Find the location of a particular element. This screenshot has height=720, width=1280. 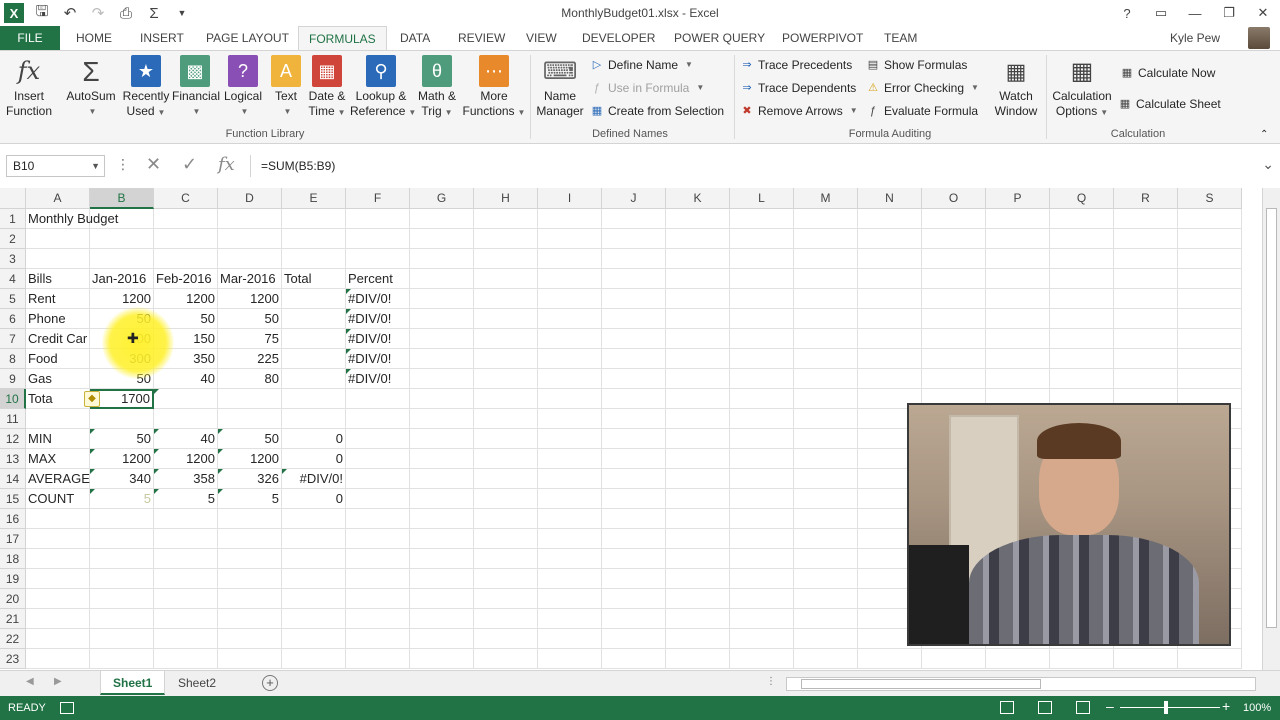

cell-k6 is located at coordinates (698, 319).